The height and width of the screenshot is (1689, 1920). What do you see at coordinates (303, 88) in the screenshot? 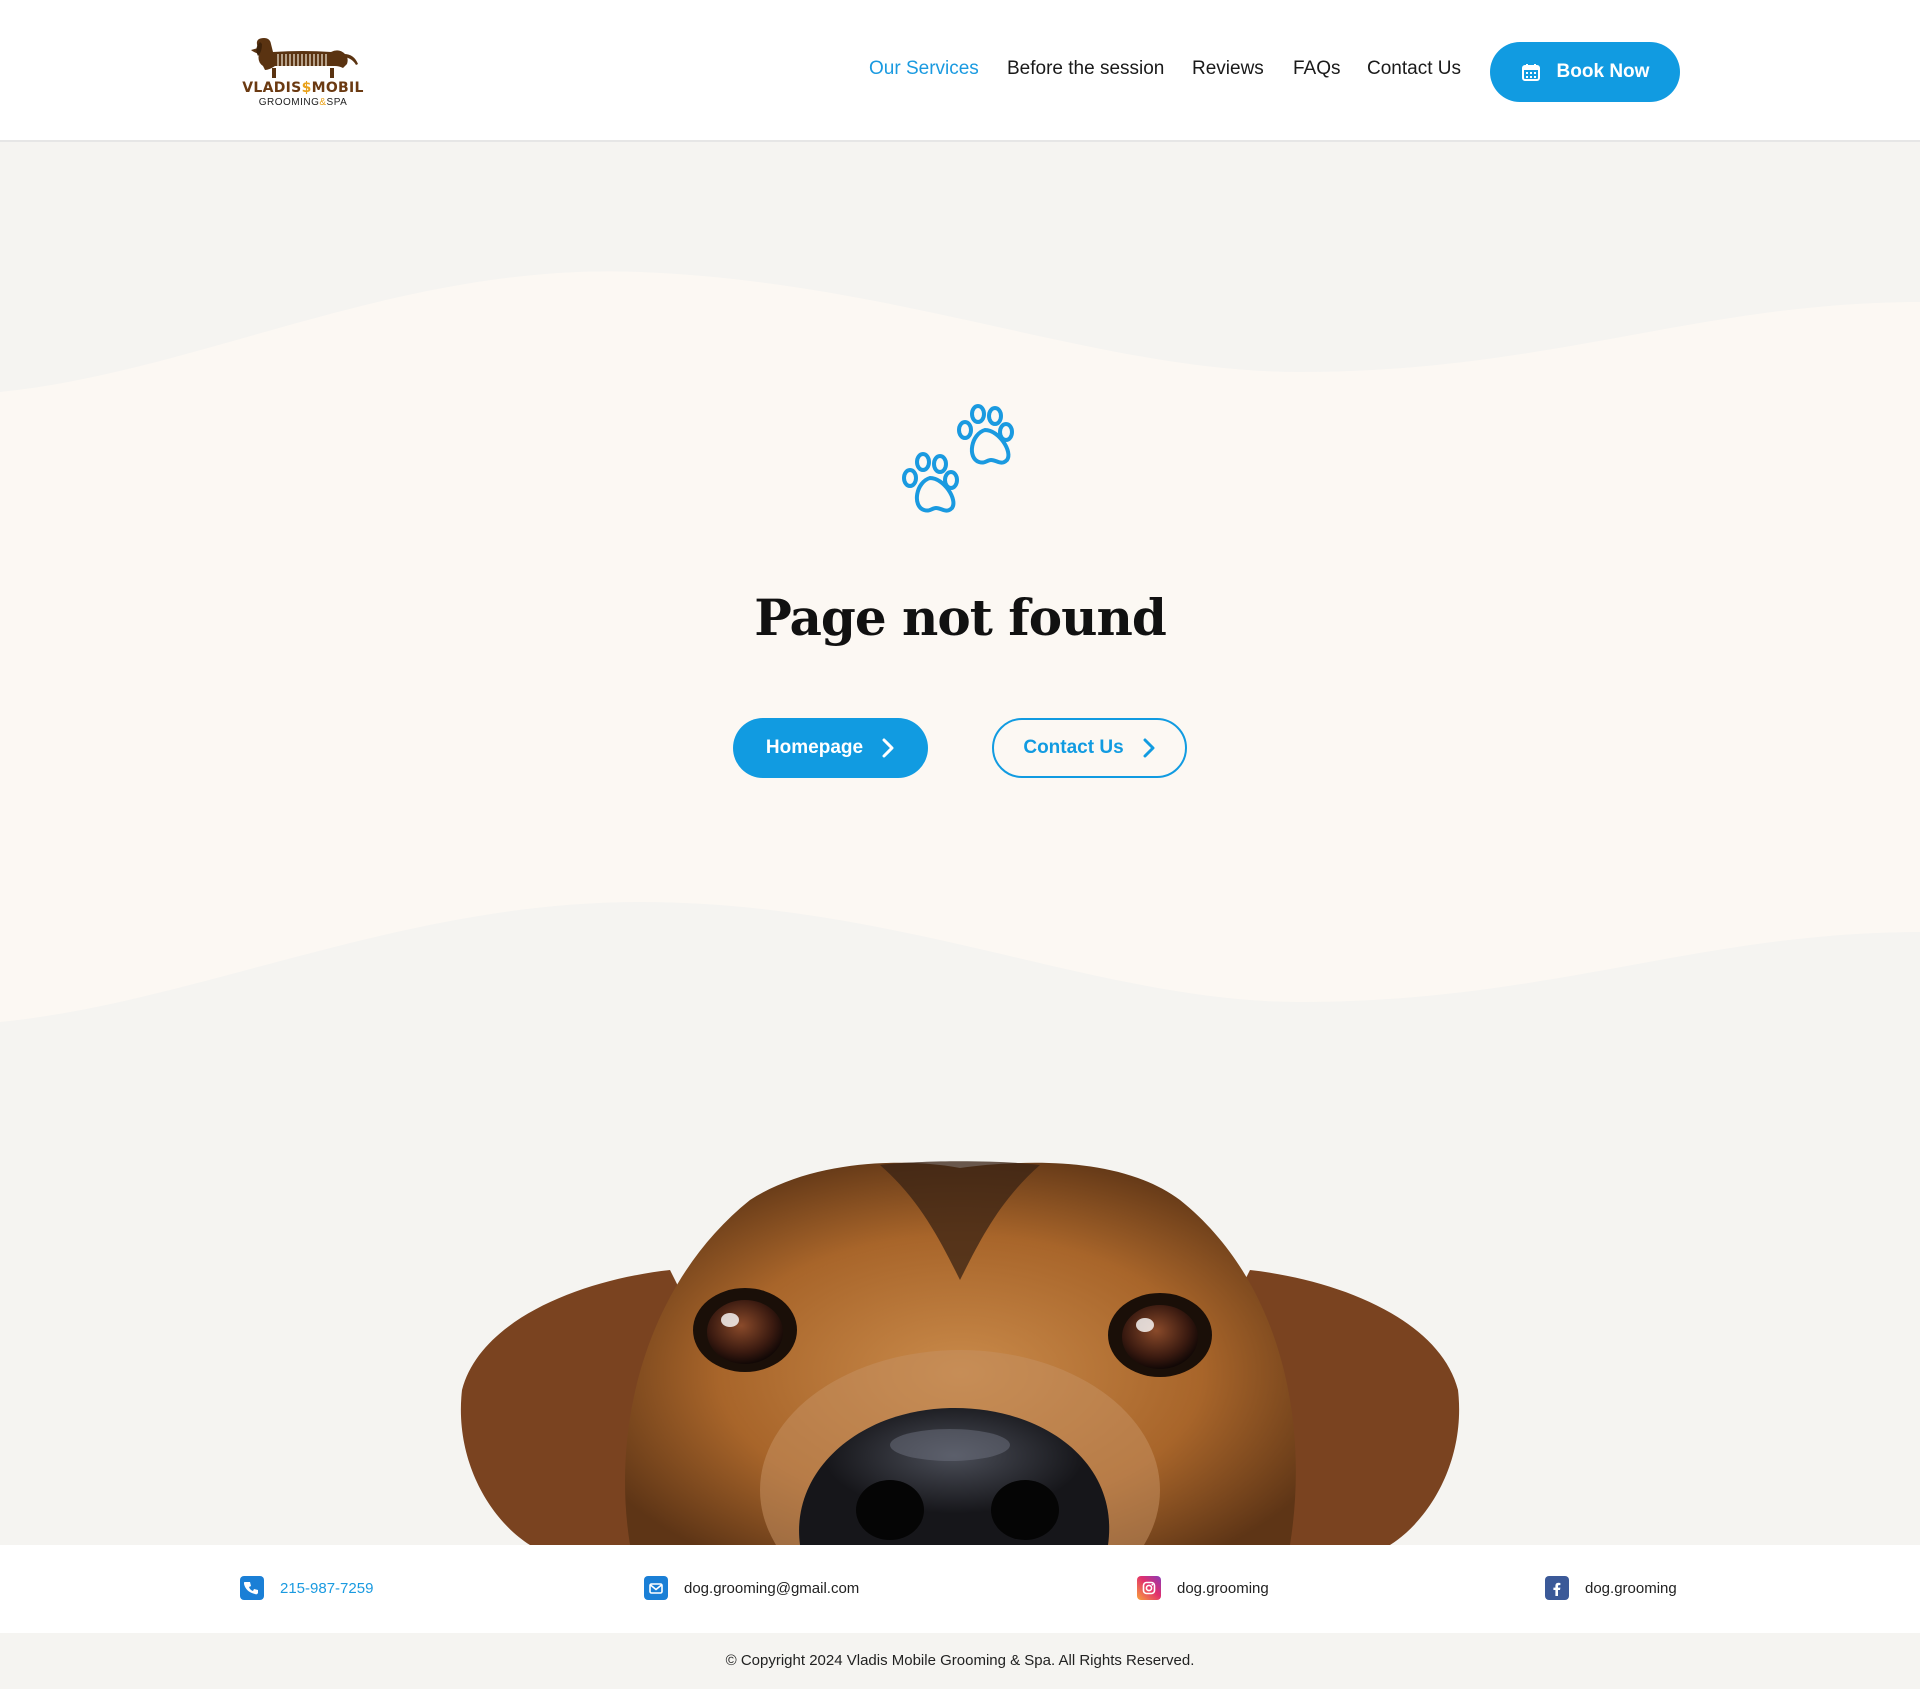
I see `logo-wordmark: VLADIS$MOBIL` at bounding box center [303, 88].